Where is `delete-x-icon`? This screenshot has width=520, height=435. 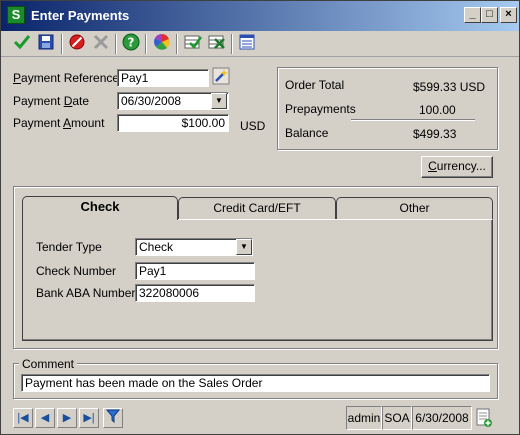
delete-x-icon is located at coordinates (101, 44).